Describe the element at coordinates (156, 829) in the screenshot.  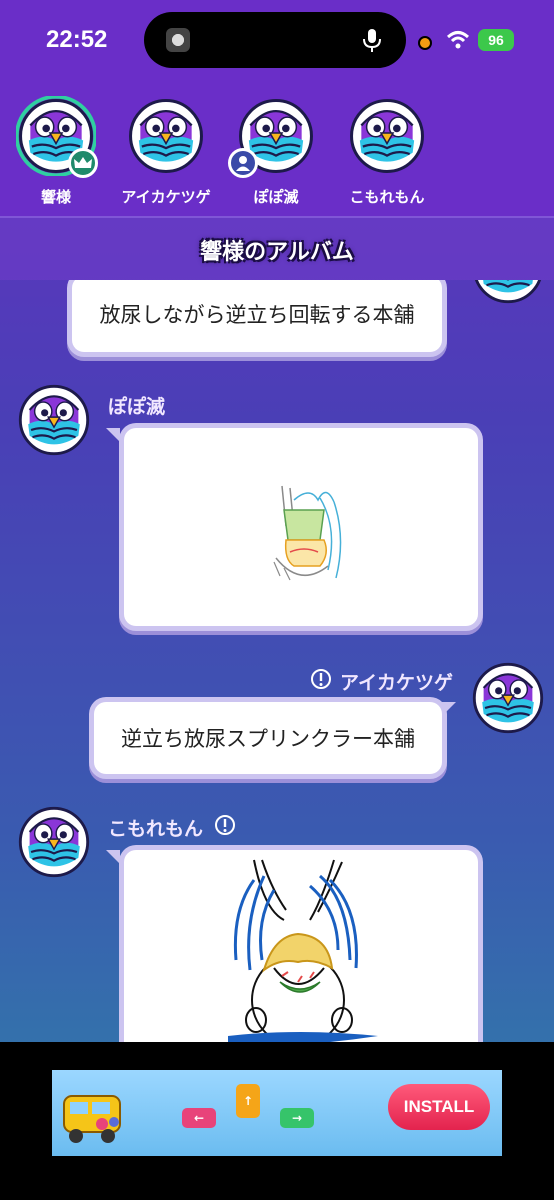
I see `sender-name: こもれもん` at that location.